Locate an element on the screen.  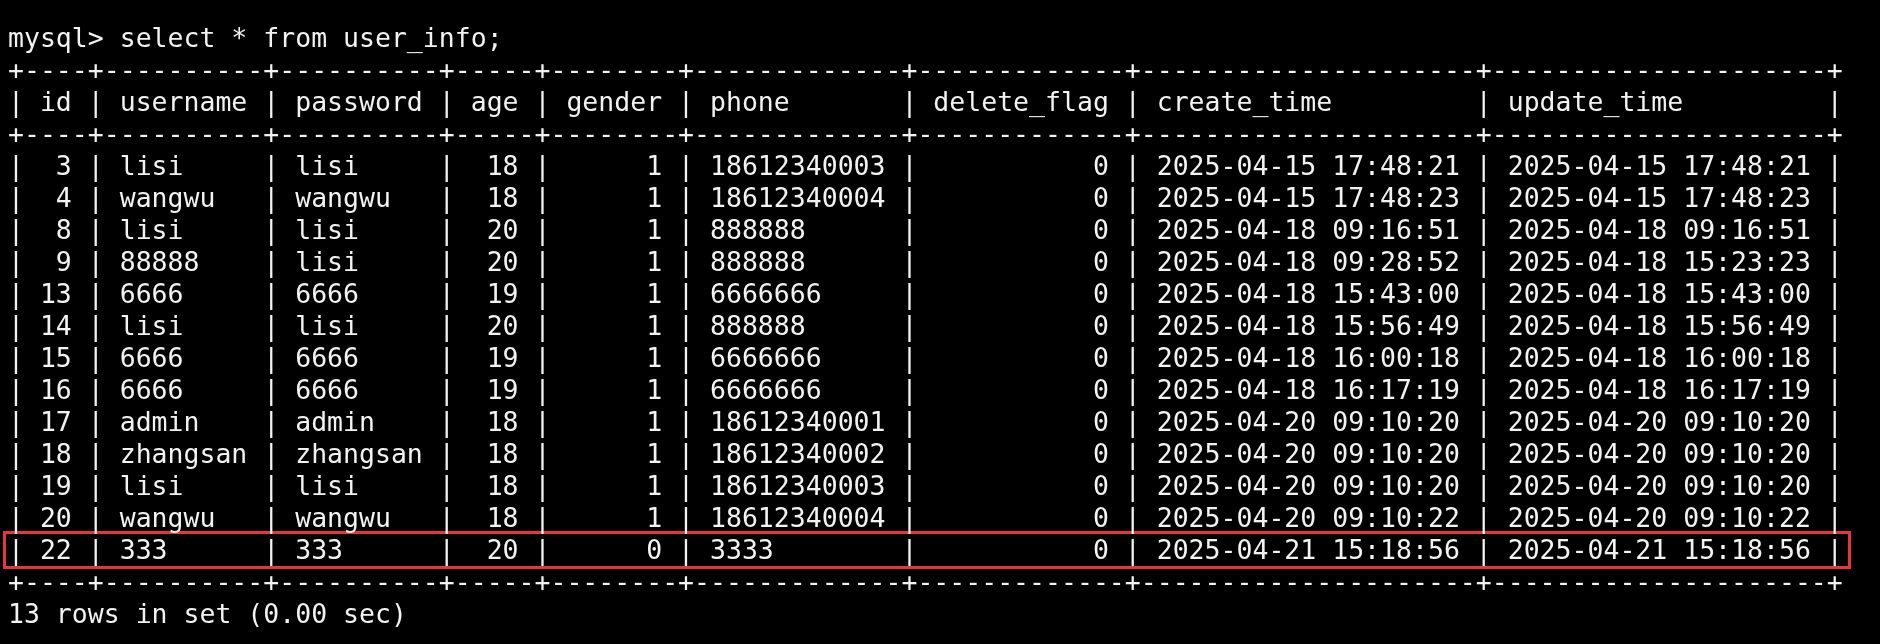
table-row: | 9 | 88888 | lisi | 20 | 1 | 888888 | 0 | 2025-04-18 09:28:52 | 2025-04-18 15:23:23 | is located at coordinates (925, 262).